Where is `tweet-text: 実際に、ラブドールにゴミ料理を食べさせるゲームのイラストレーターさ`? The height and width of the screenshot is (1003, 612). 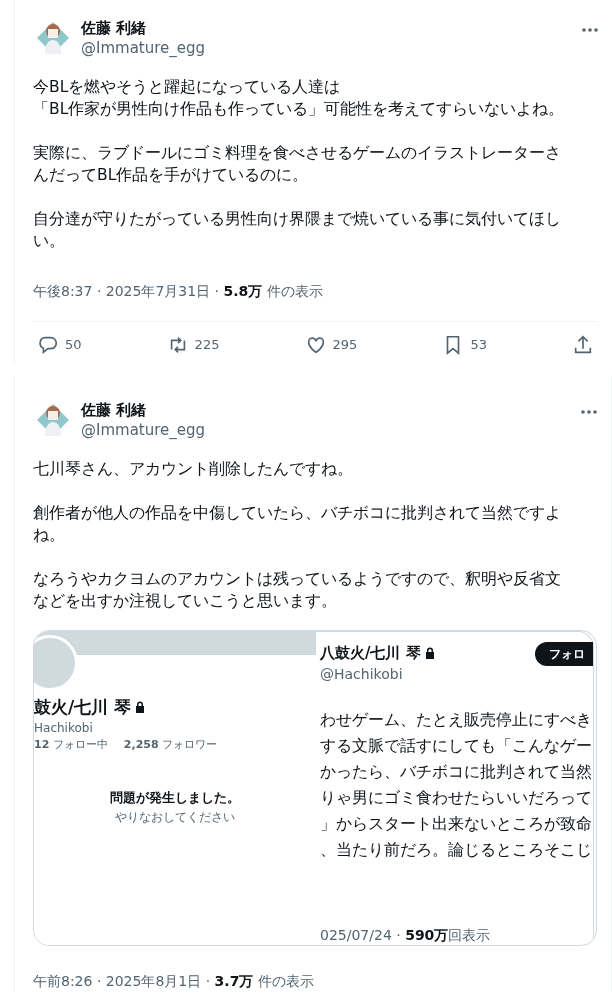
tweet-text: 実際に、ラブドールにゴミ料理を食べさせるゲームのイラストレーターさ is located at coordinates (297, 153).